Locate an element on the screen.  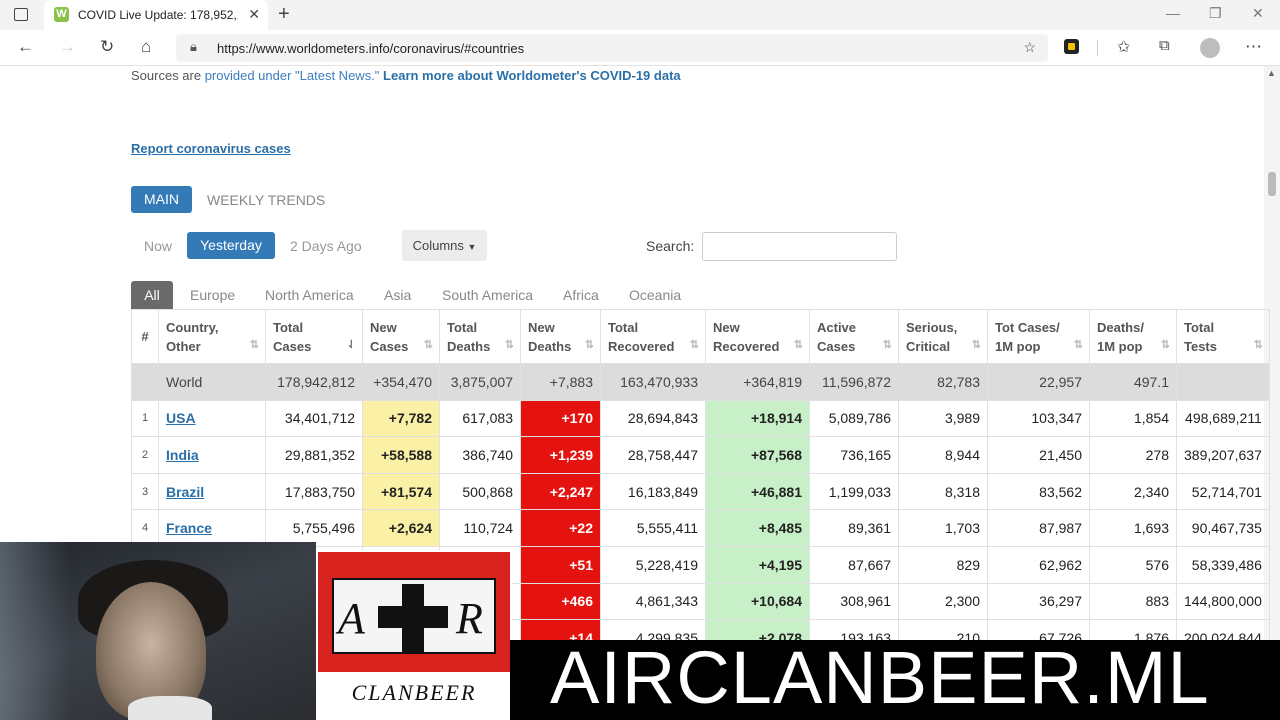
logo-letter-right: R is located at coordinates (469, 618).